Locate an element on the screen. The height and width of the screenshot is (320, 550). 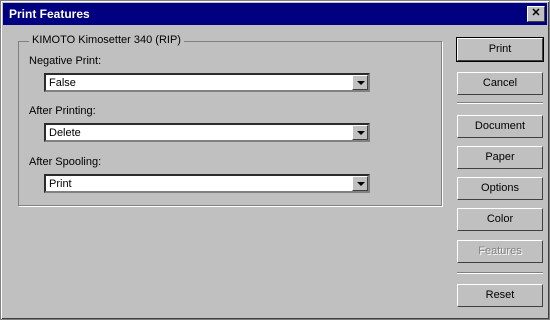
negative-print-select: False is located at coordinates (207, 82).